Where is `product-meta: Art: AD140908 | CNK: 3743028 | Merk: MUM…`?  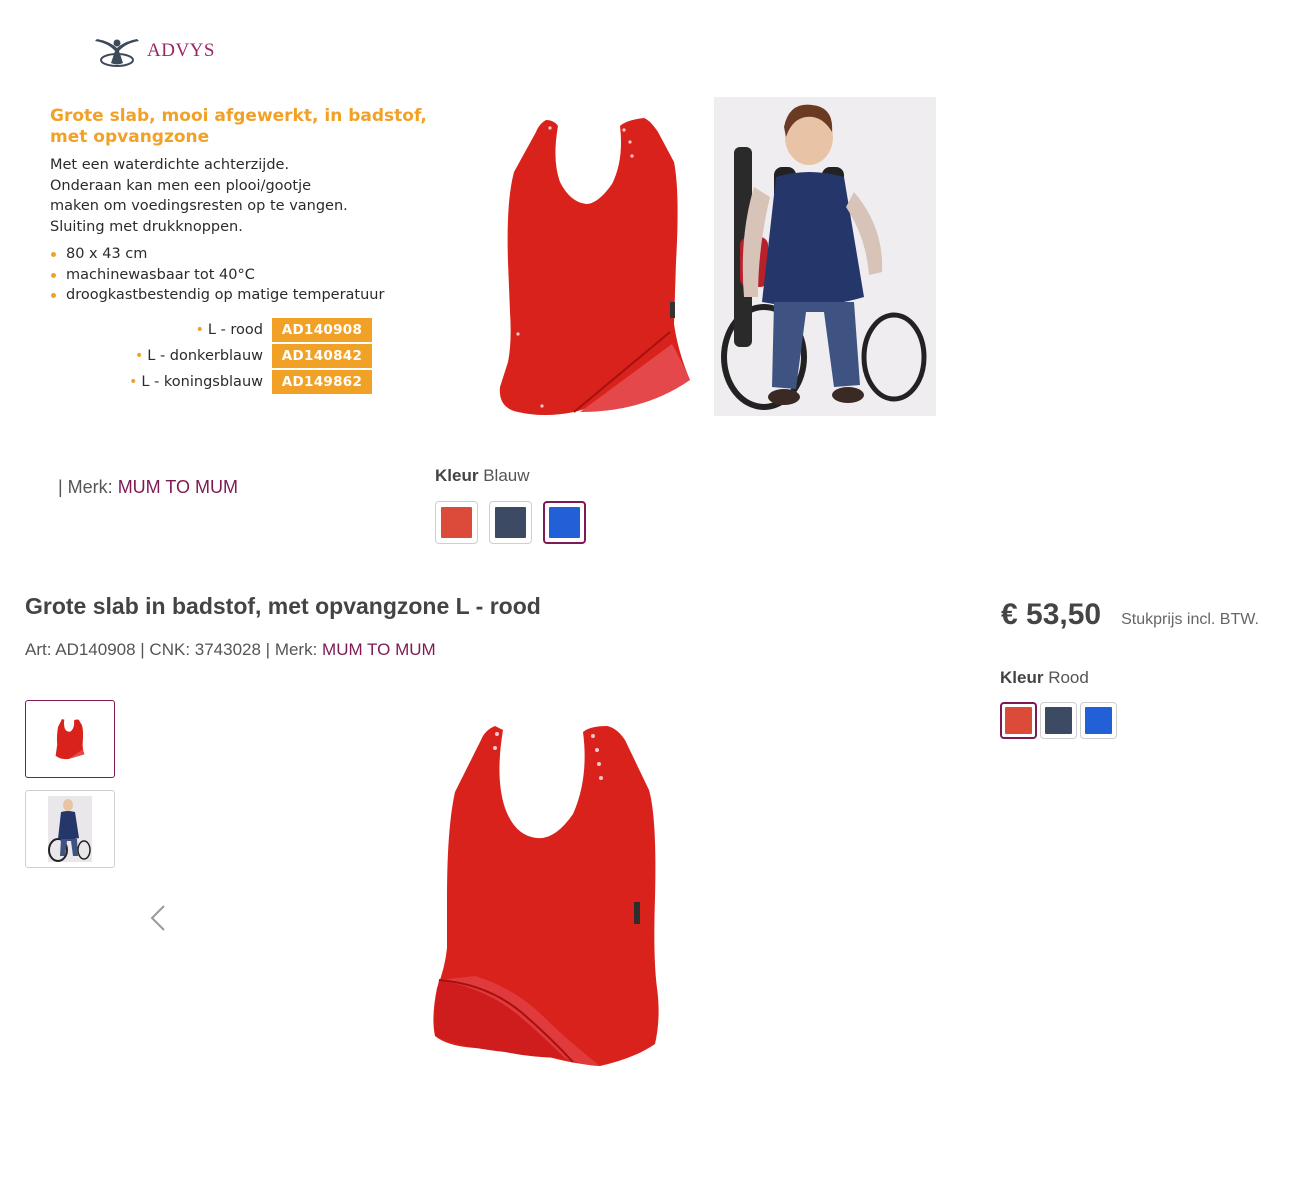
product-meta: Art: AD140908 | CNK: 3743028 | Merk: MUM… is located at coordinates (230, 650).